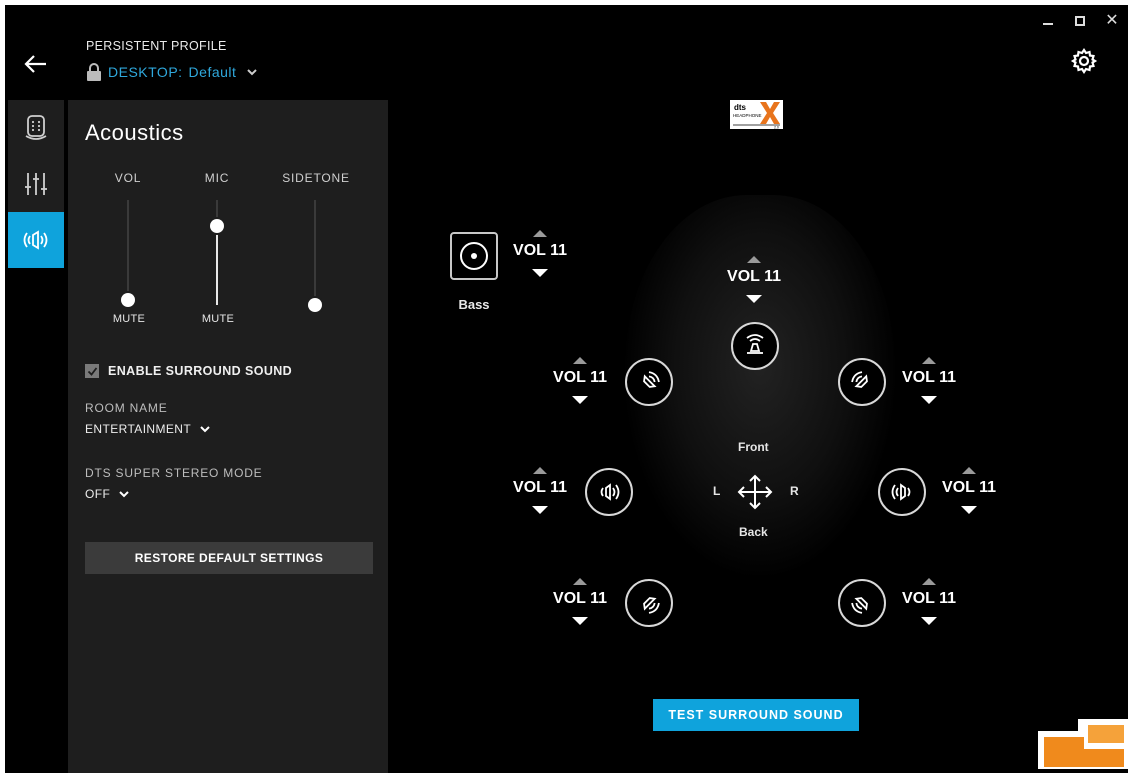  I want to click on close-icon: ✕, so click(1112, 20).